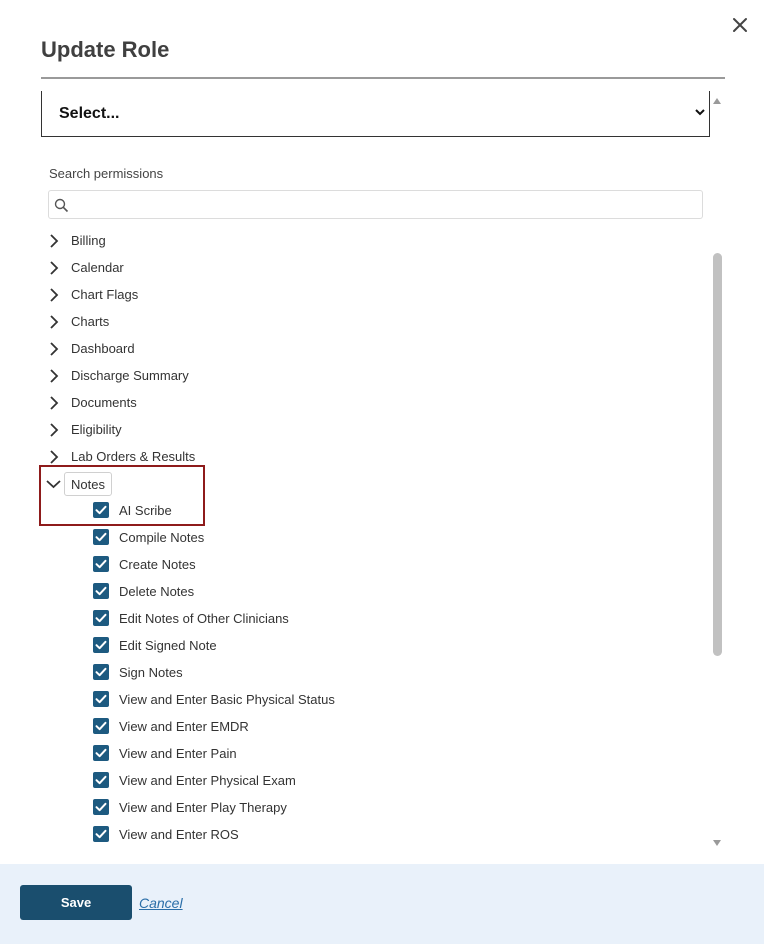 Image resolution: width=764 pixels, height=944 pixels. What do you see at coordinates (355, 780) in the screenshot?
I see `permission-row: View and Enter Physical Exam` at bounding box center [355, 780].